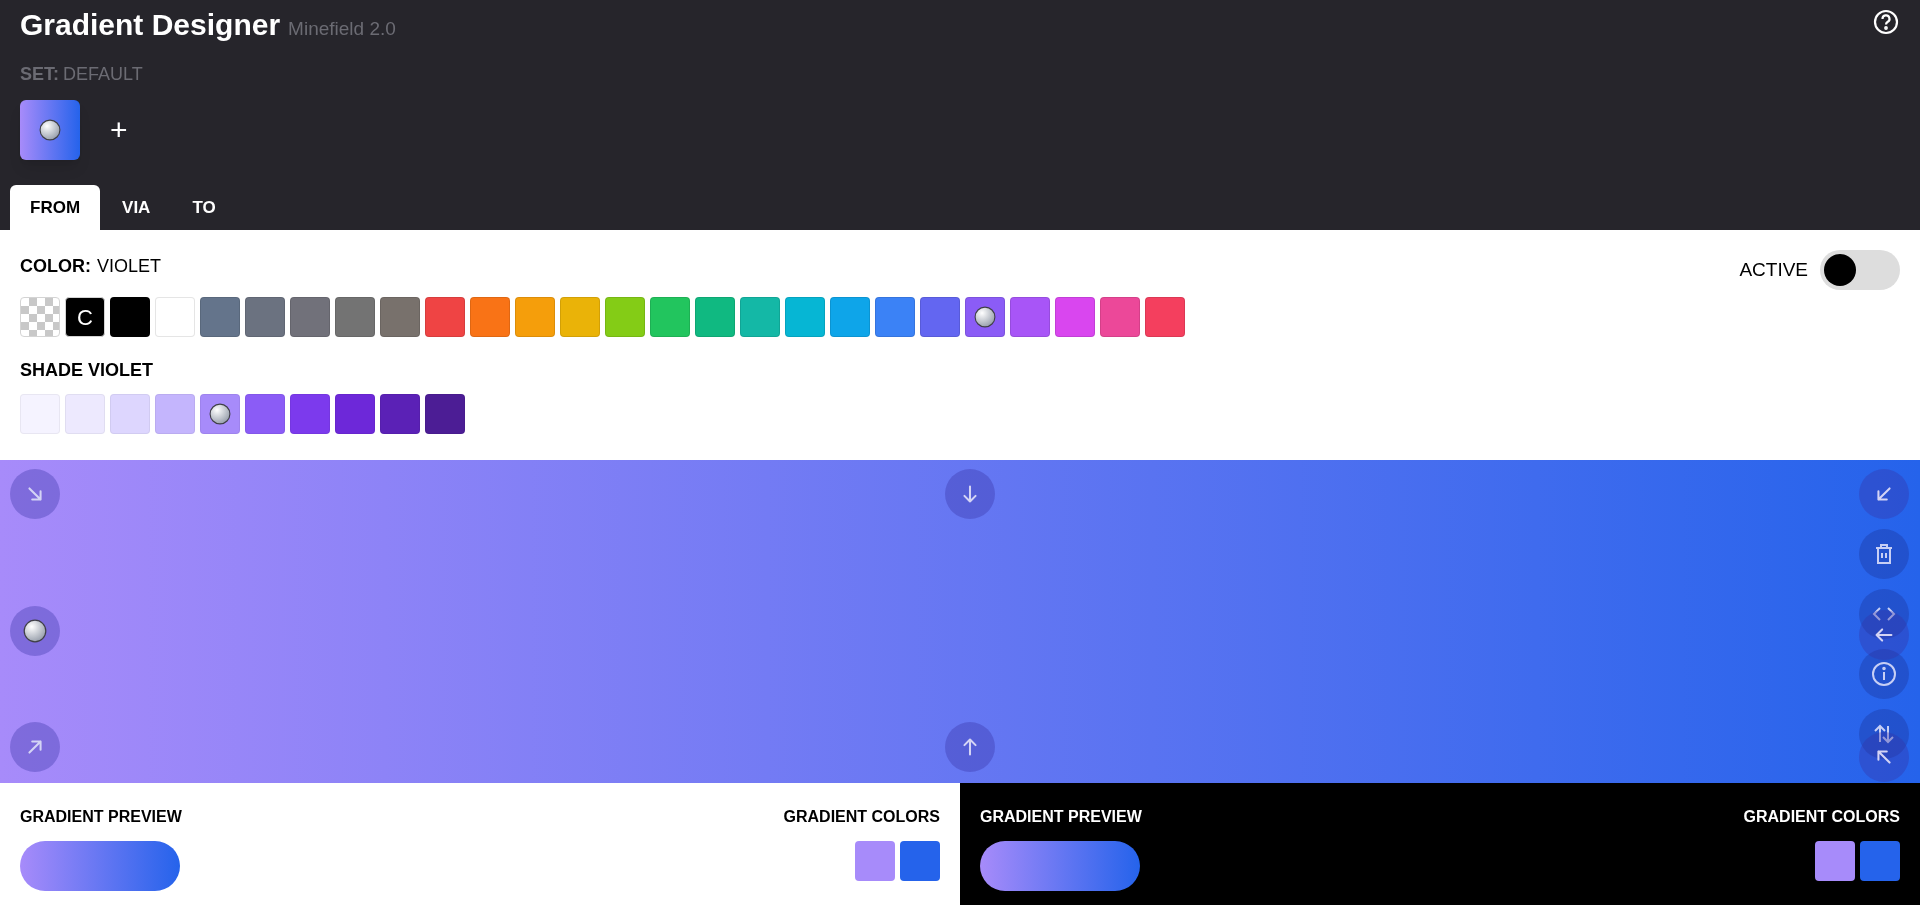 The width and height of the screenshot is (1920, 905). I want to click on shade-label: SHADE VIOLET, so click(87, 370).